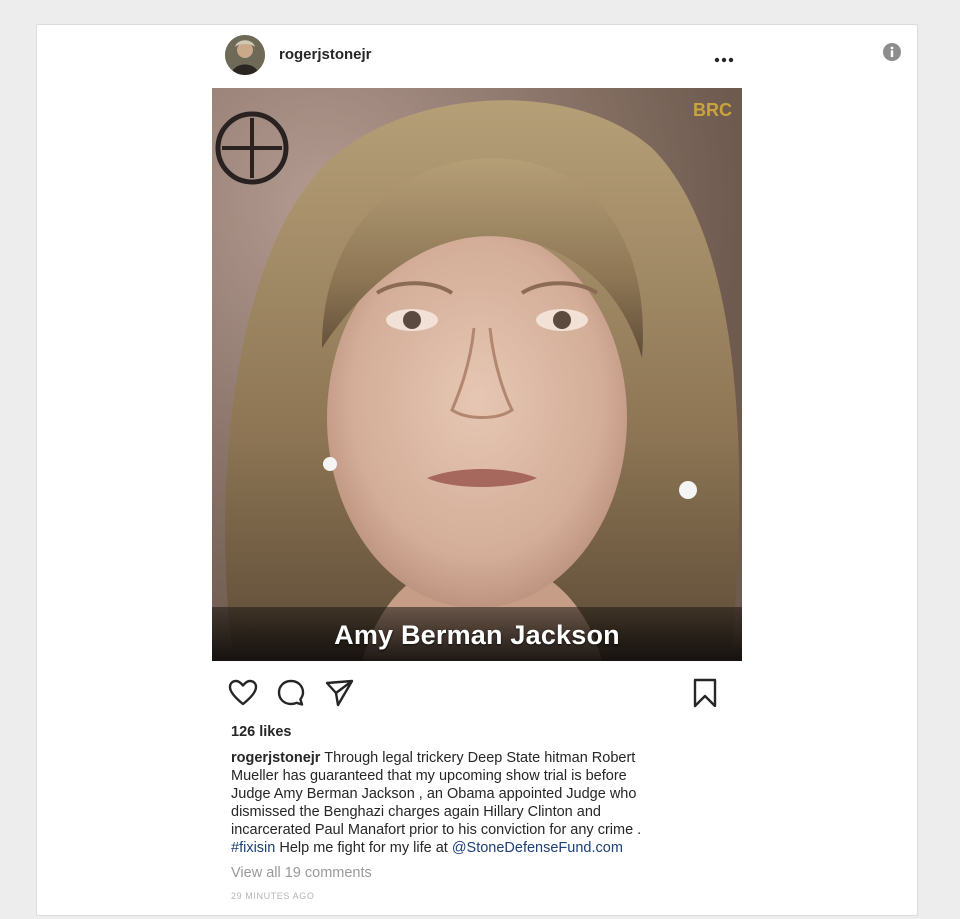 The height and width of the screenshot is (919, 960). What do you see at coordinates (243, 693) in the screenshot?
I see `heart-icon` at bounding box center [243, 693].